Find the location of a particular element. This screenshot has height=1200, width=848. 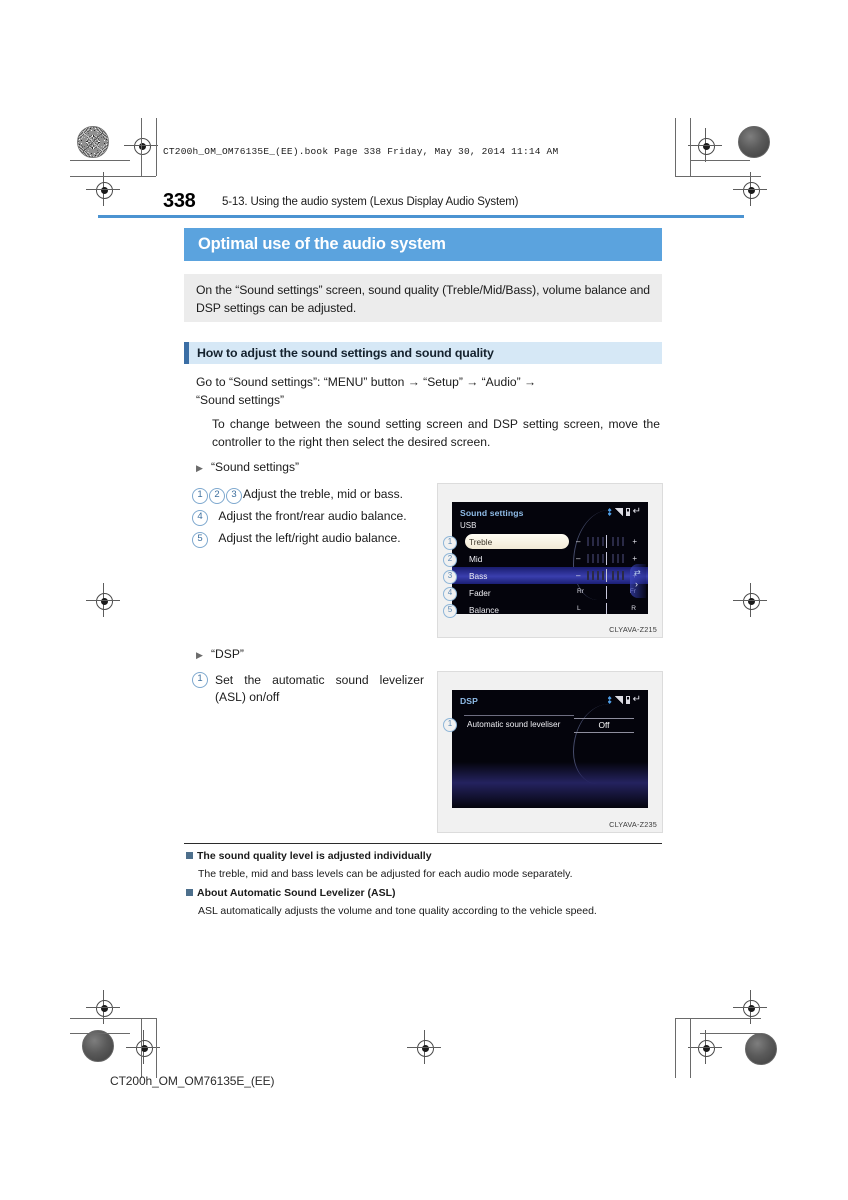

note-heading: About Automatic Sound Levelizer (ASL) is located at coordinates (291, 893).